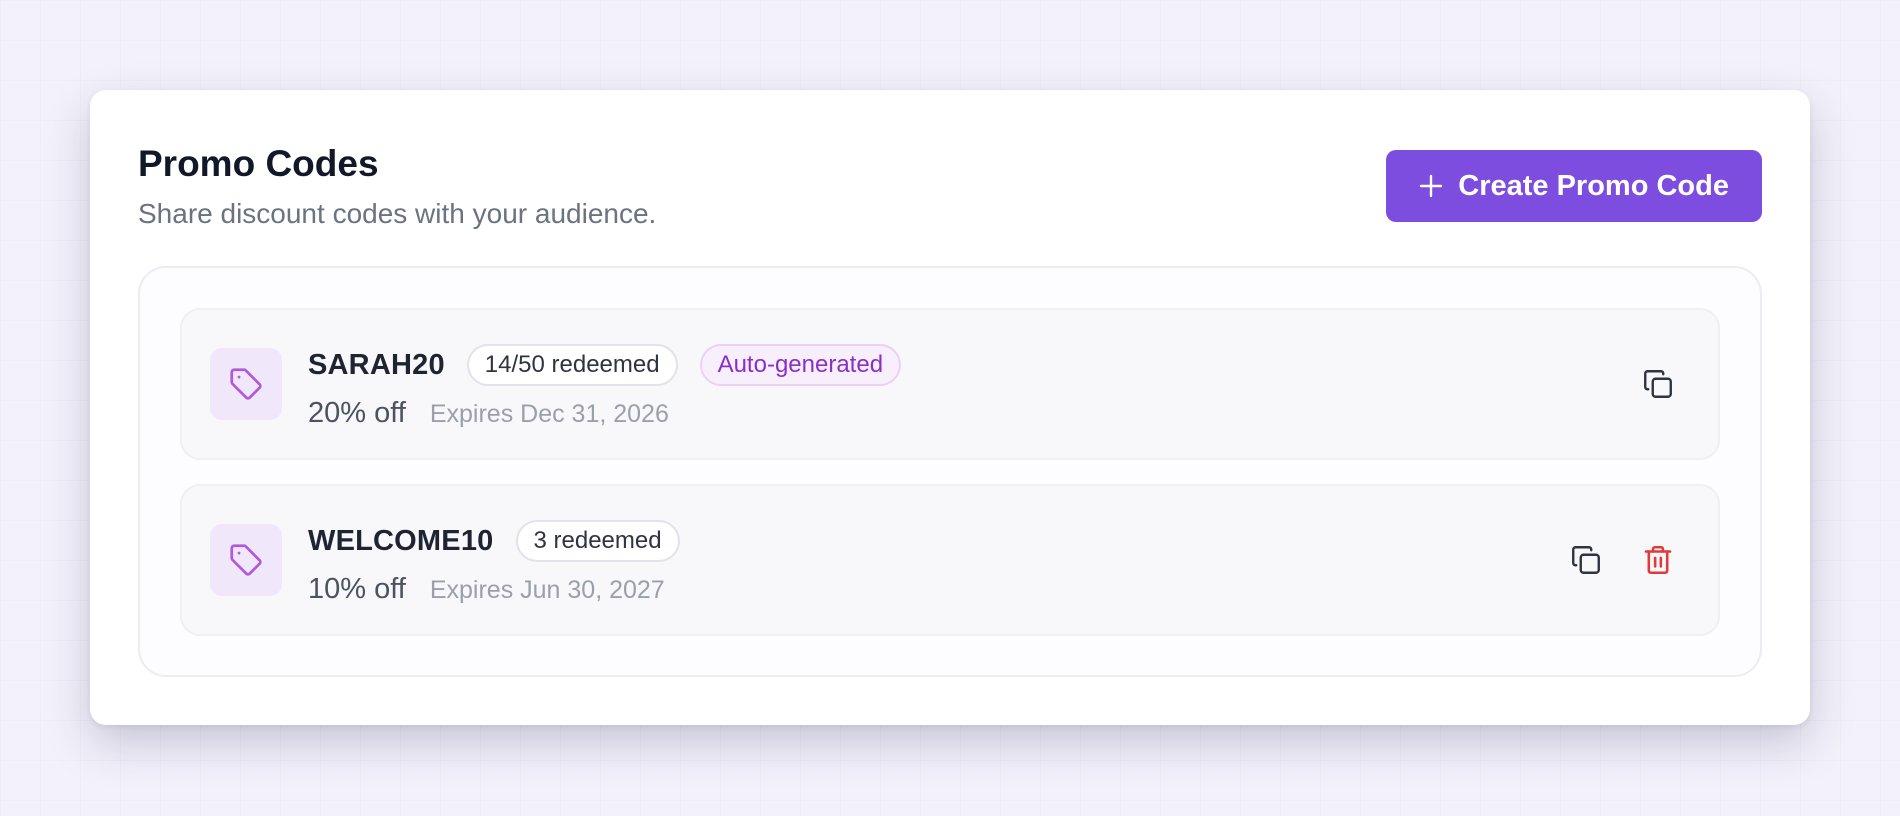 The height and width of the screenshot is (816, 1900). I want to click on create-promo-code-button: Create Promo Code, so click(1574, 186).